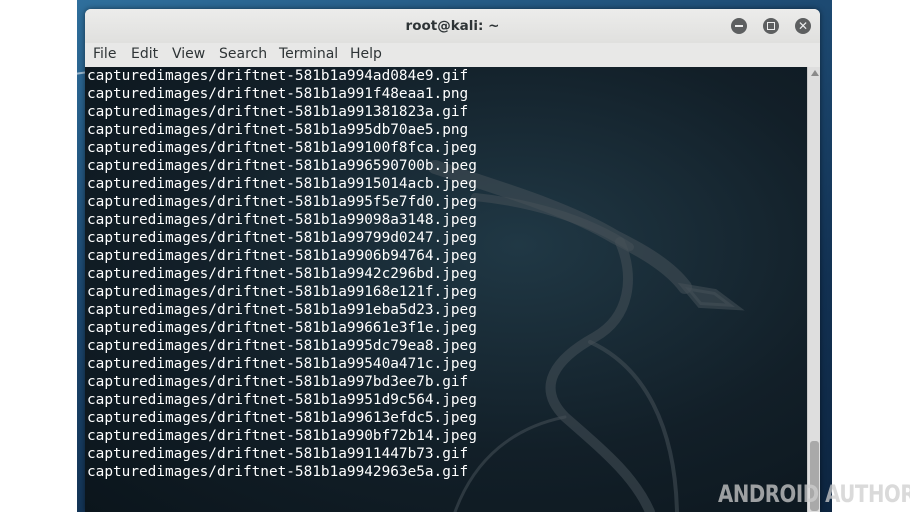 This screenshot has width=910, height=512. Describe the element at coordinates (243, 54) in the screenshot. I see `menu-search: Search` at that location.